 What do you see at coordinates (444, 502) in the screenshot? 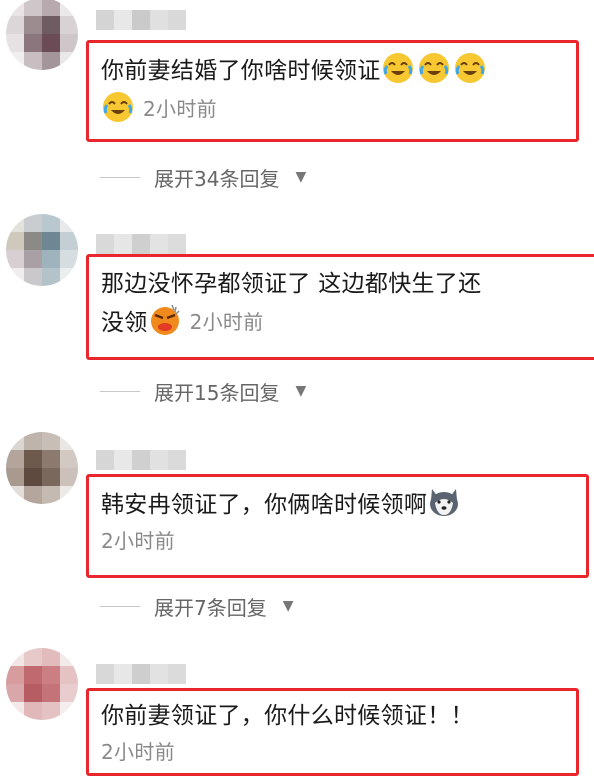
I see `husky-dog-emoji-icon` at bounding box center [444, 502].